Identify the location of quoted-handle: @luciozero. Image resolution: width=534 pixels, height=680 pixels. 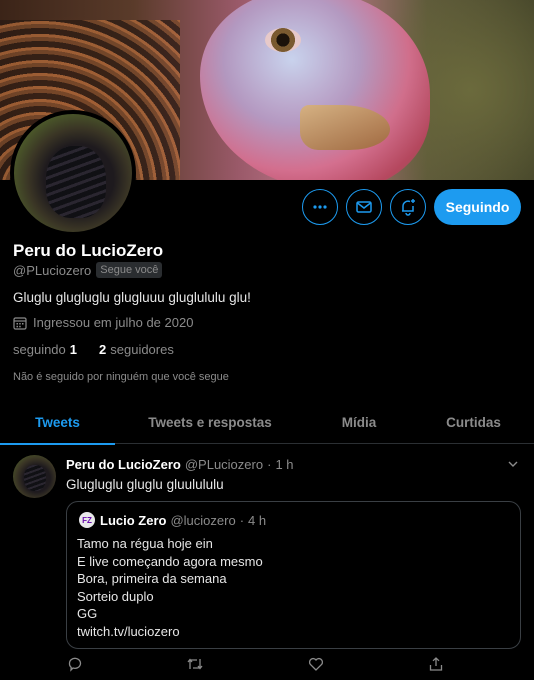
(203, 520).